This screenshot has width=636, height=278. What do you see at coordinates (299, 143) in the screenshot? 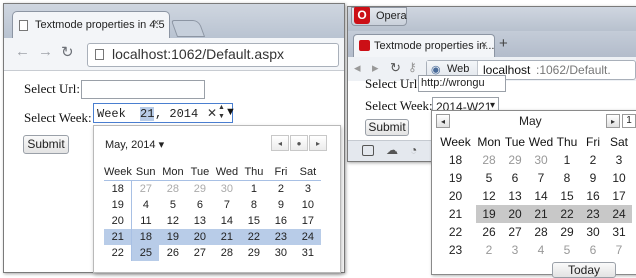
I see `today-button: ●` at bounding box center [299, 143].